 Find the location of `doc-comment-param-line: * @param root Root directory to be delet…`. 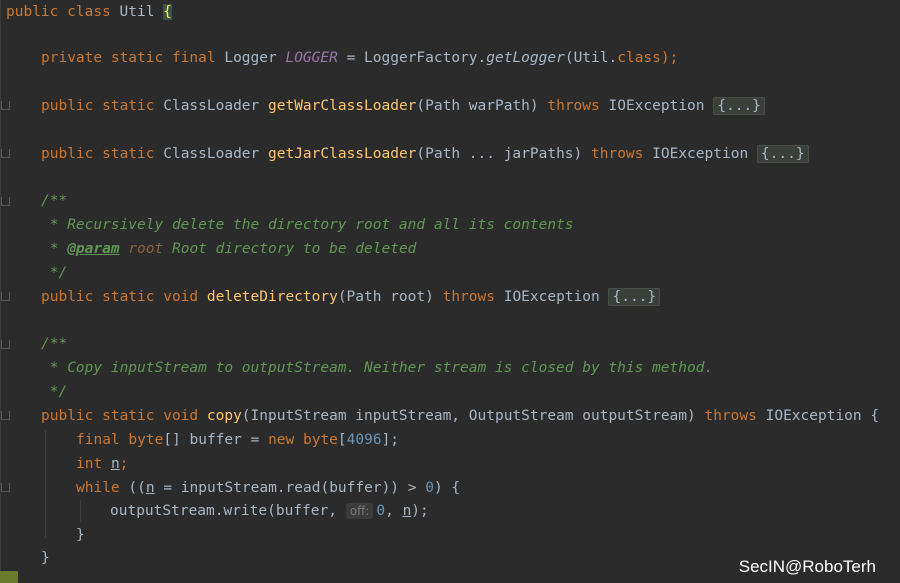

doc-comment-param-line: * @param root Root directory to be delet… is located at coordinates (229, 249).